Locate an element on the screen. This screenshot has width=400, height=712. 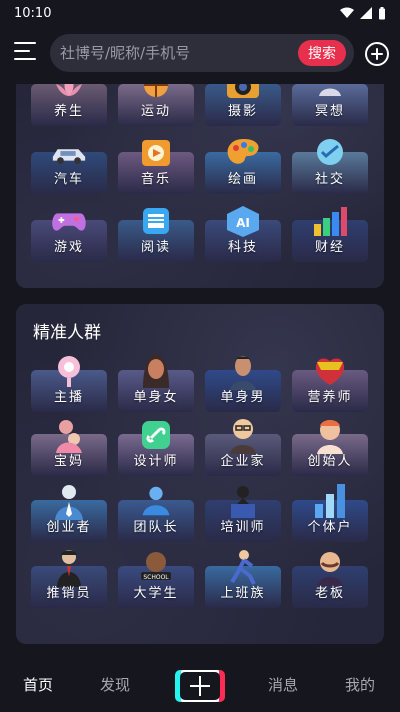
interest-tile: 汽车 is located at coordinates (69, 164).